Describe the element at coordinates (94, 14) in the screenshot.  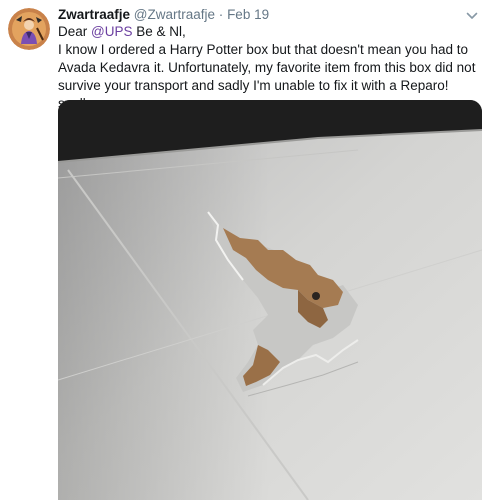
I see `author-name: Zwartraafje` at that location.